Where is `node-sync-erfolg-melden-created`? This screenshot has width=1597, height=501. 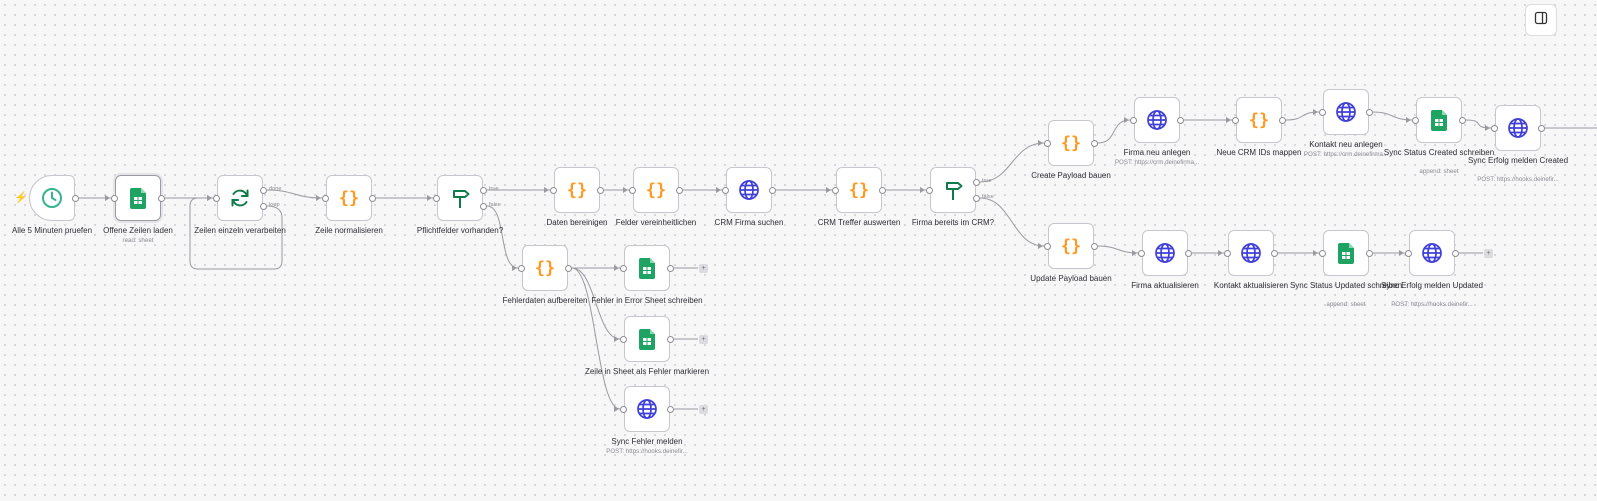 node-sync-erfolg-melden-created is located at coordinates (1518, 128).